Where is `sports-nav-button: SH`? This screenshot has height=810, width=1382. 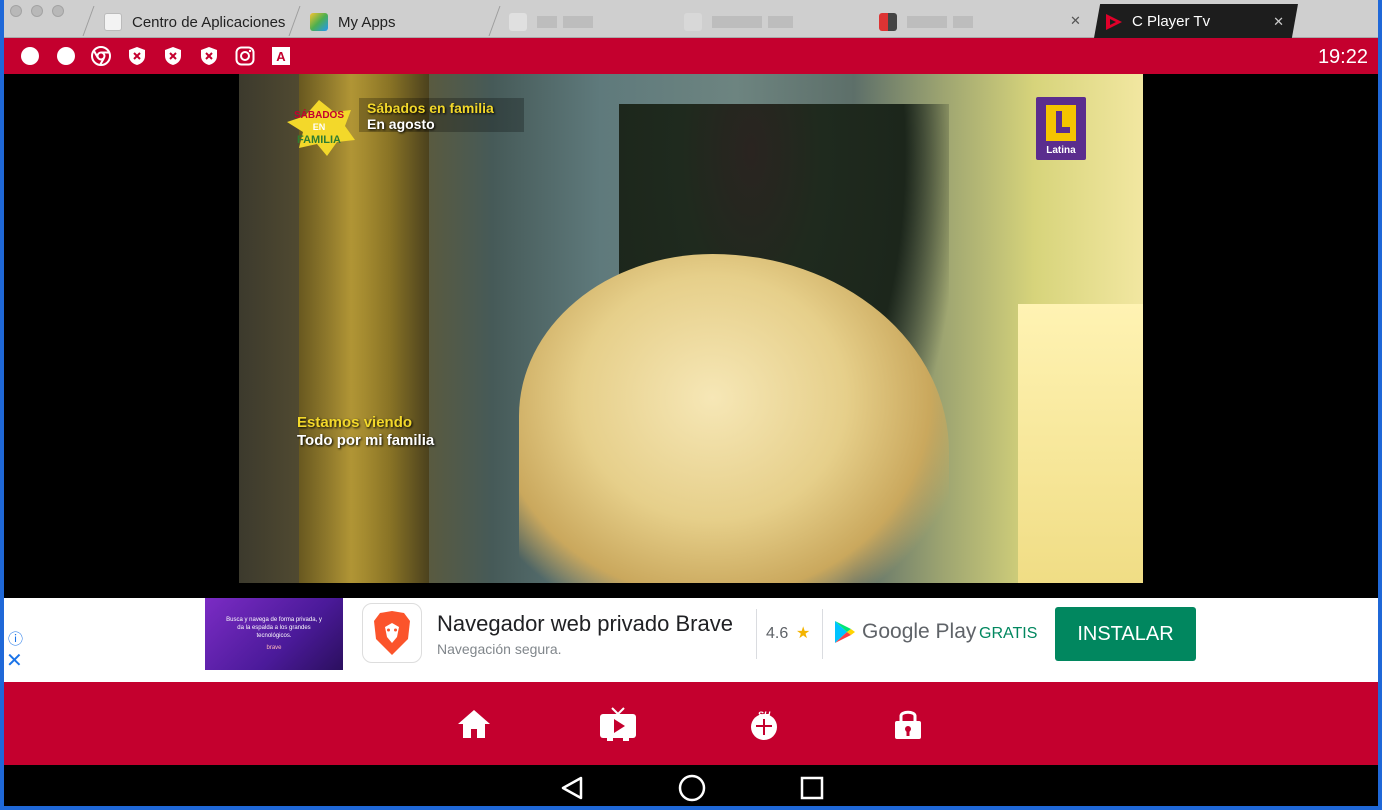
sports-nav-button: SH is located at coordinates (764, 724).